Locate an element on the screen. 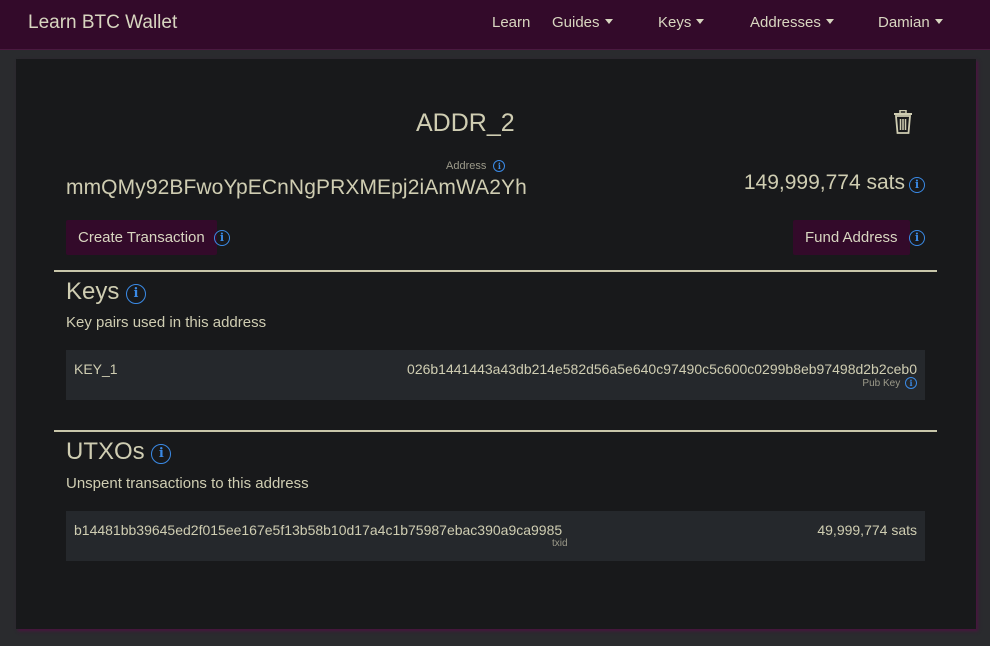  nav-guides-dropdown: Guides is located at coordinates (582, 22).